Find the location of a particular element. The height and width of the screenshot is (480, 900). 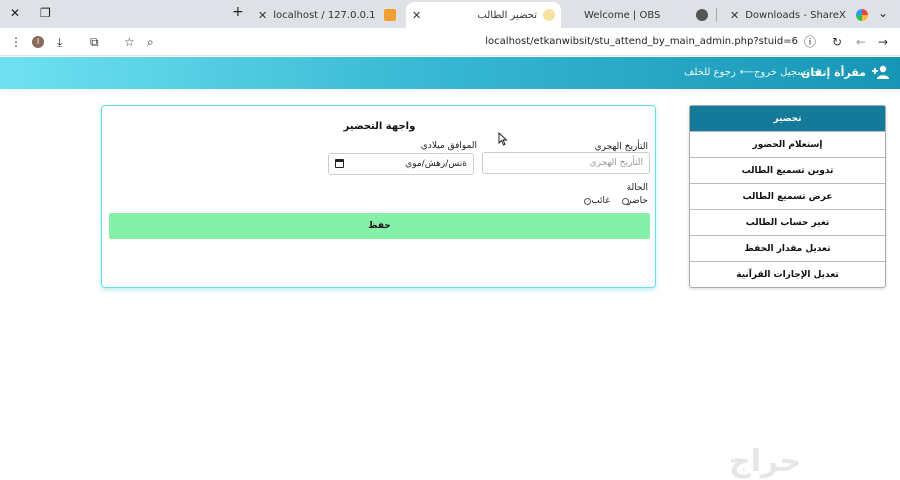

new-tab-icon: + is located at coordinates (238, 12).